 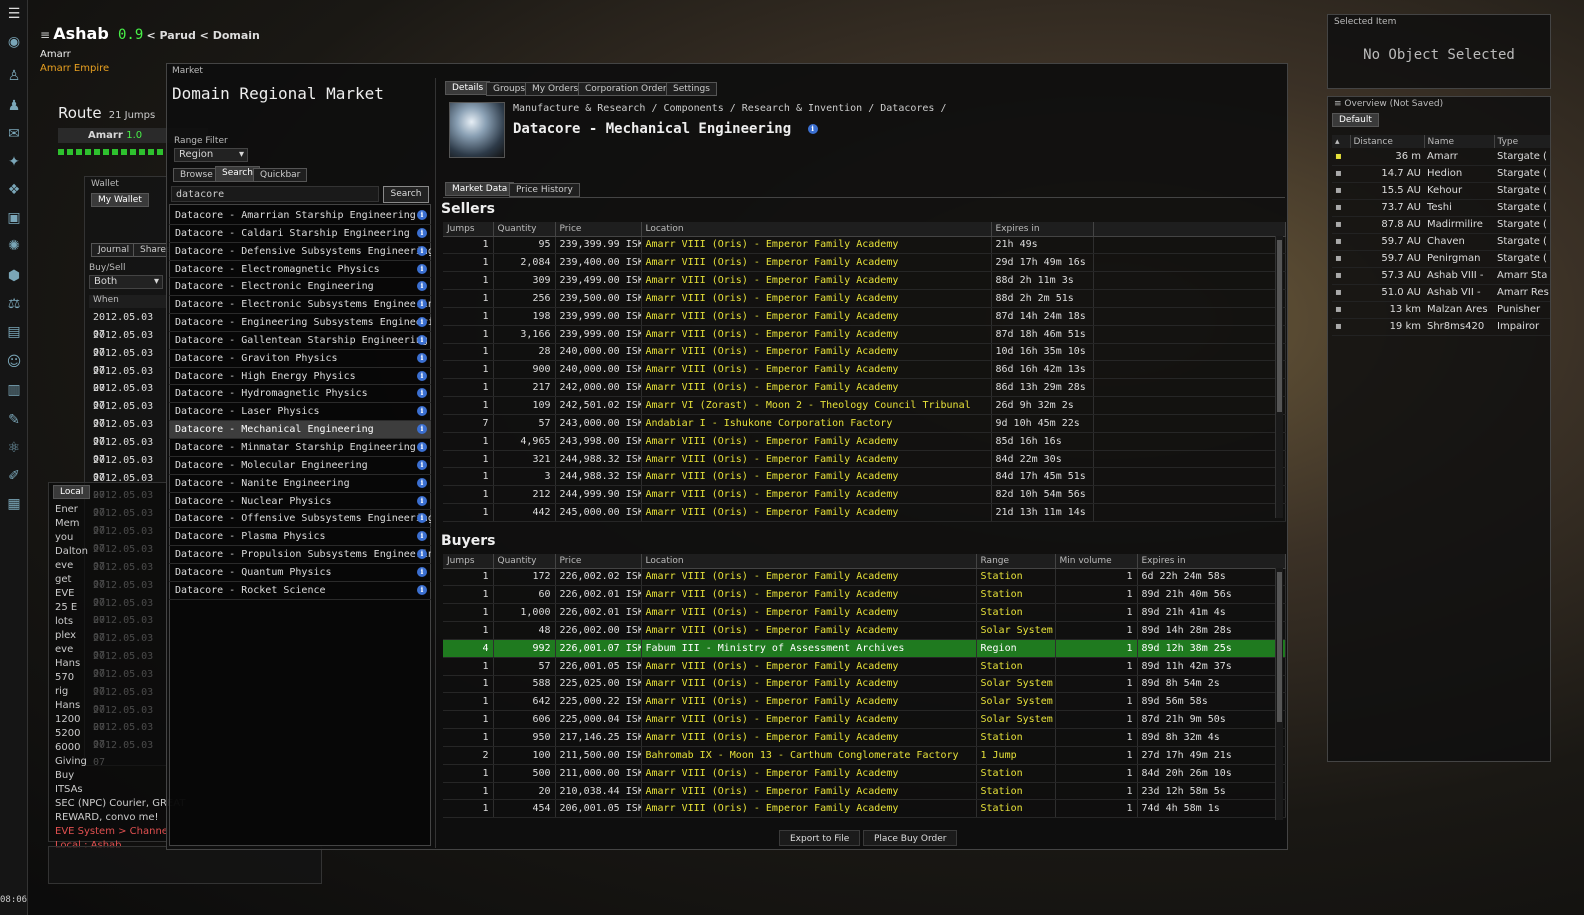 I want to click on buyers-scrollbar, so click(x=1279, y=694).